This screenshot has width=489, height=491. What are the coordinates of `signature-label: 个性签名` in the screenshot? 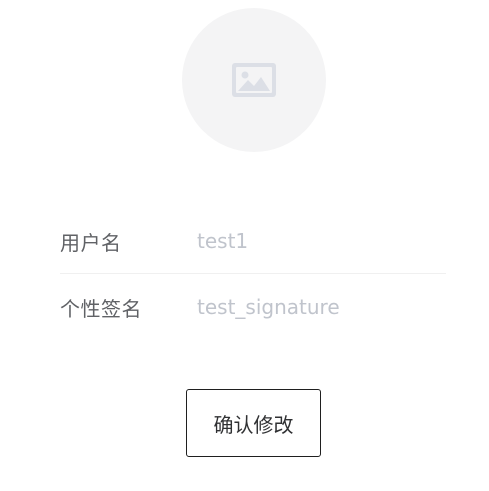 It's located at (101, 308).